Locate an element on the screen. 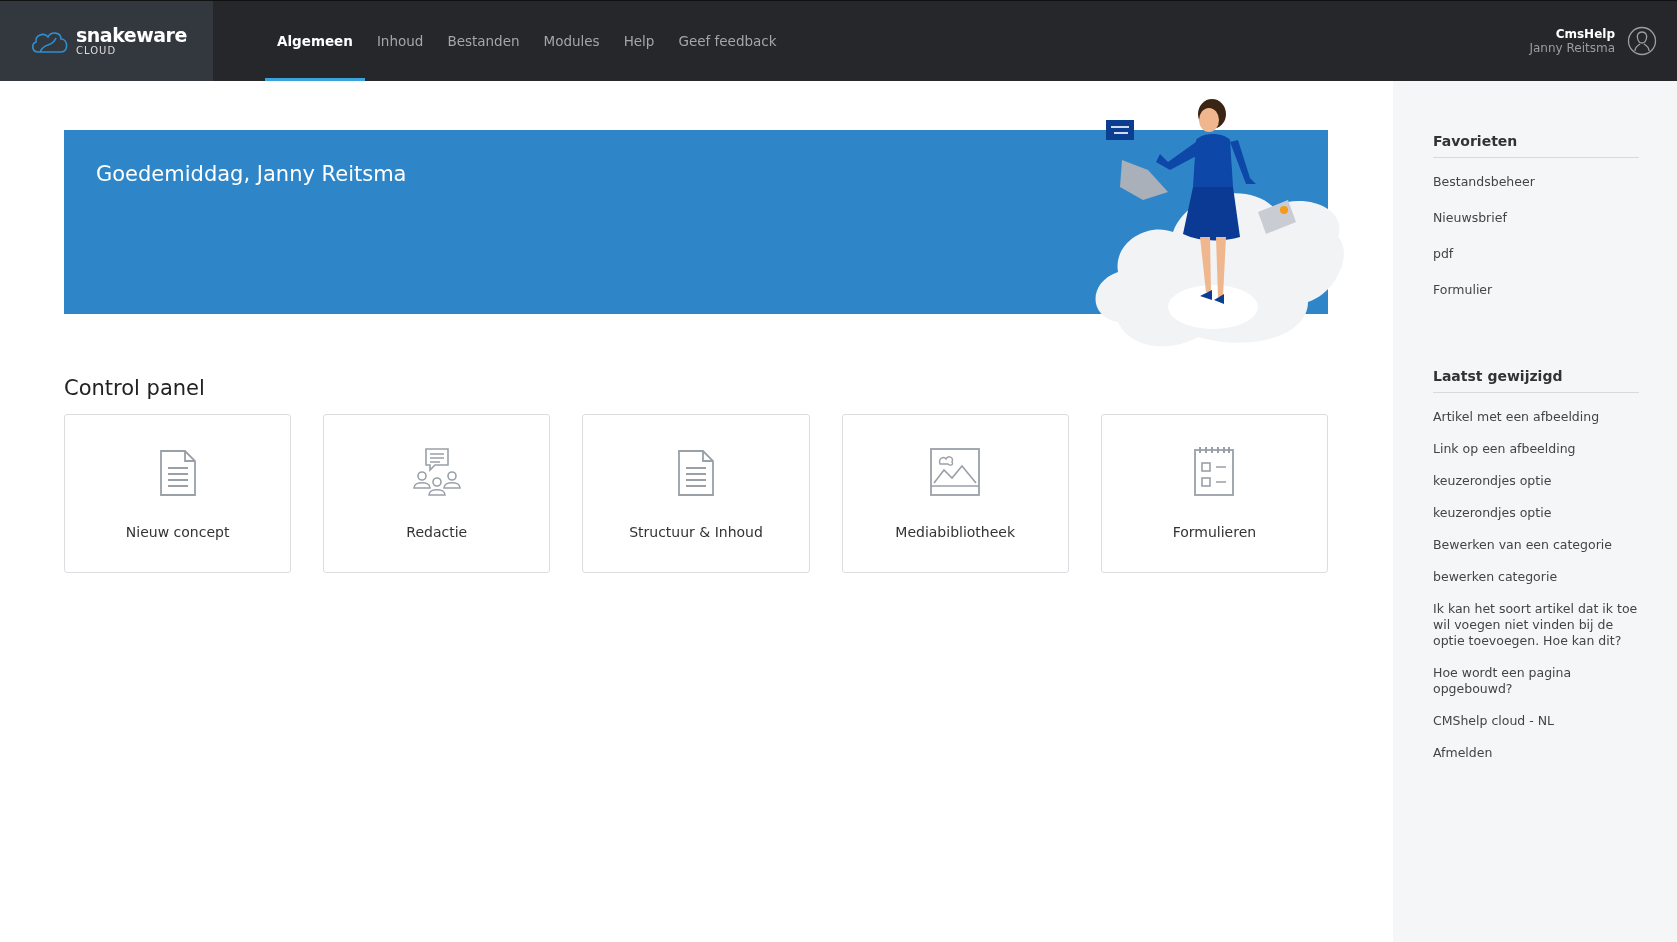  sidebar-heading: Laatst gewijzigd is located at coordinates (1536, 380).